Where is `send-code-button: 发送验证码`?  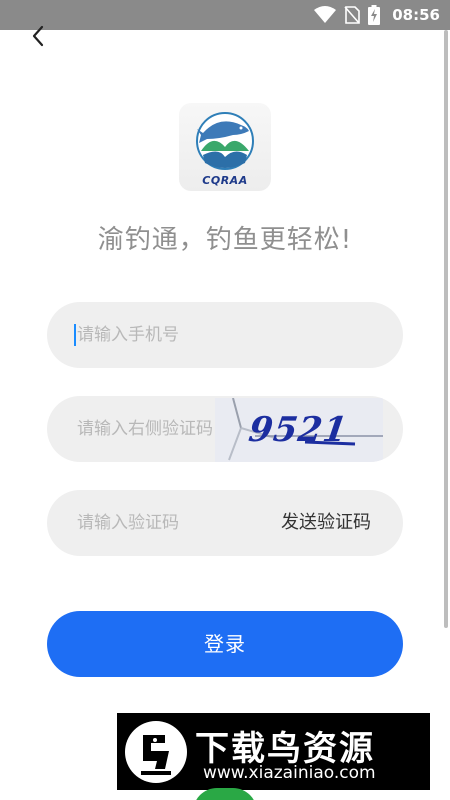 send-code-button: 发送验证码 is located at coordinates (326, 523).